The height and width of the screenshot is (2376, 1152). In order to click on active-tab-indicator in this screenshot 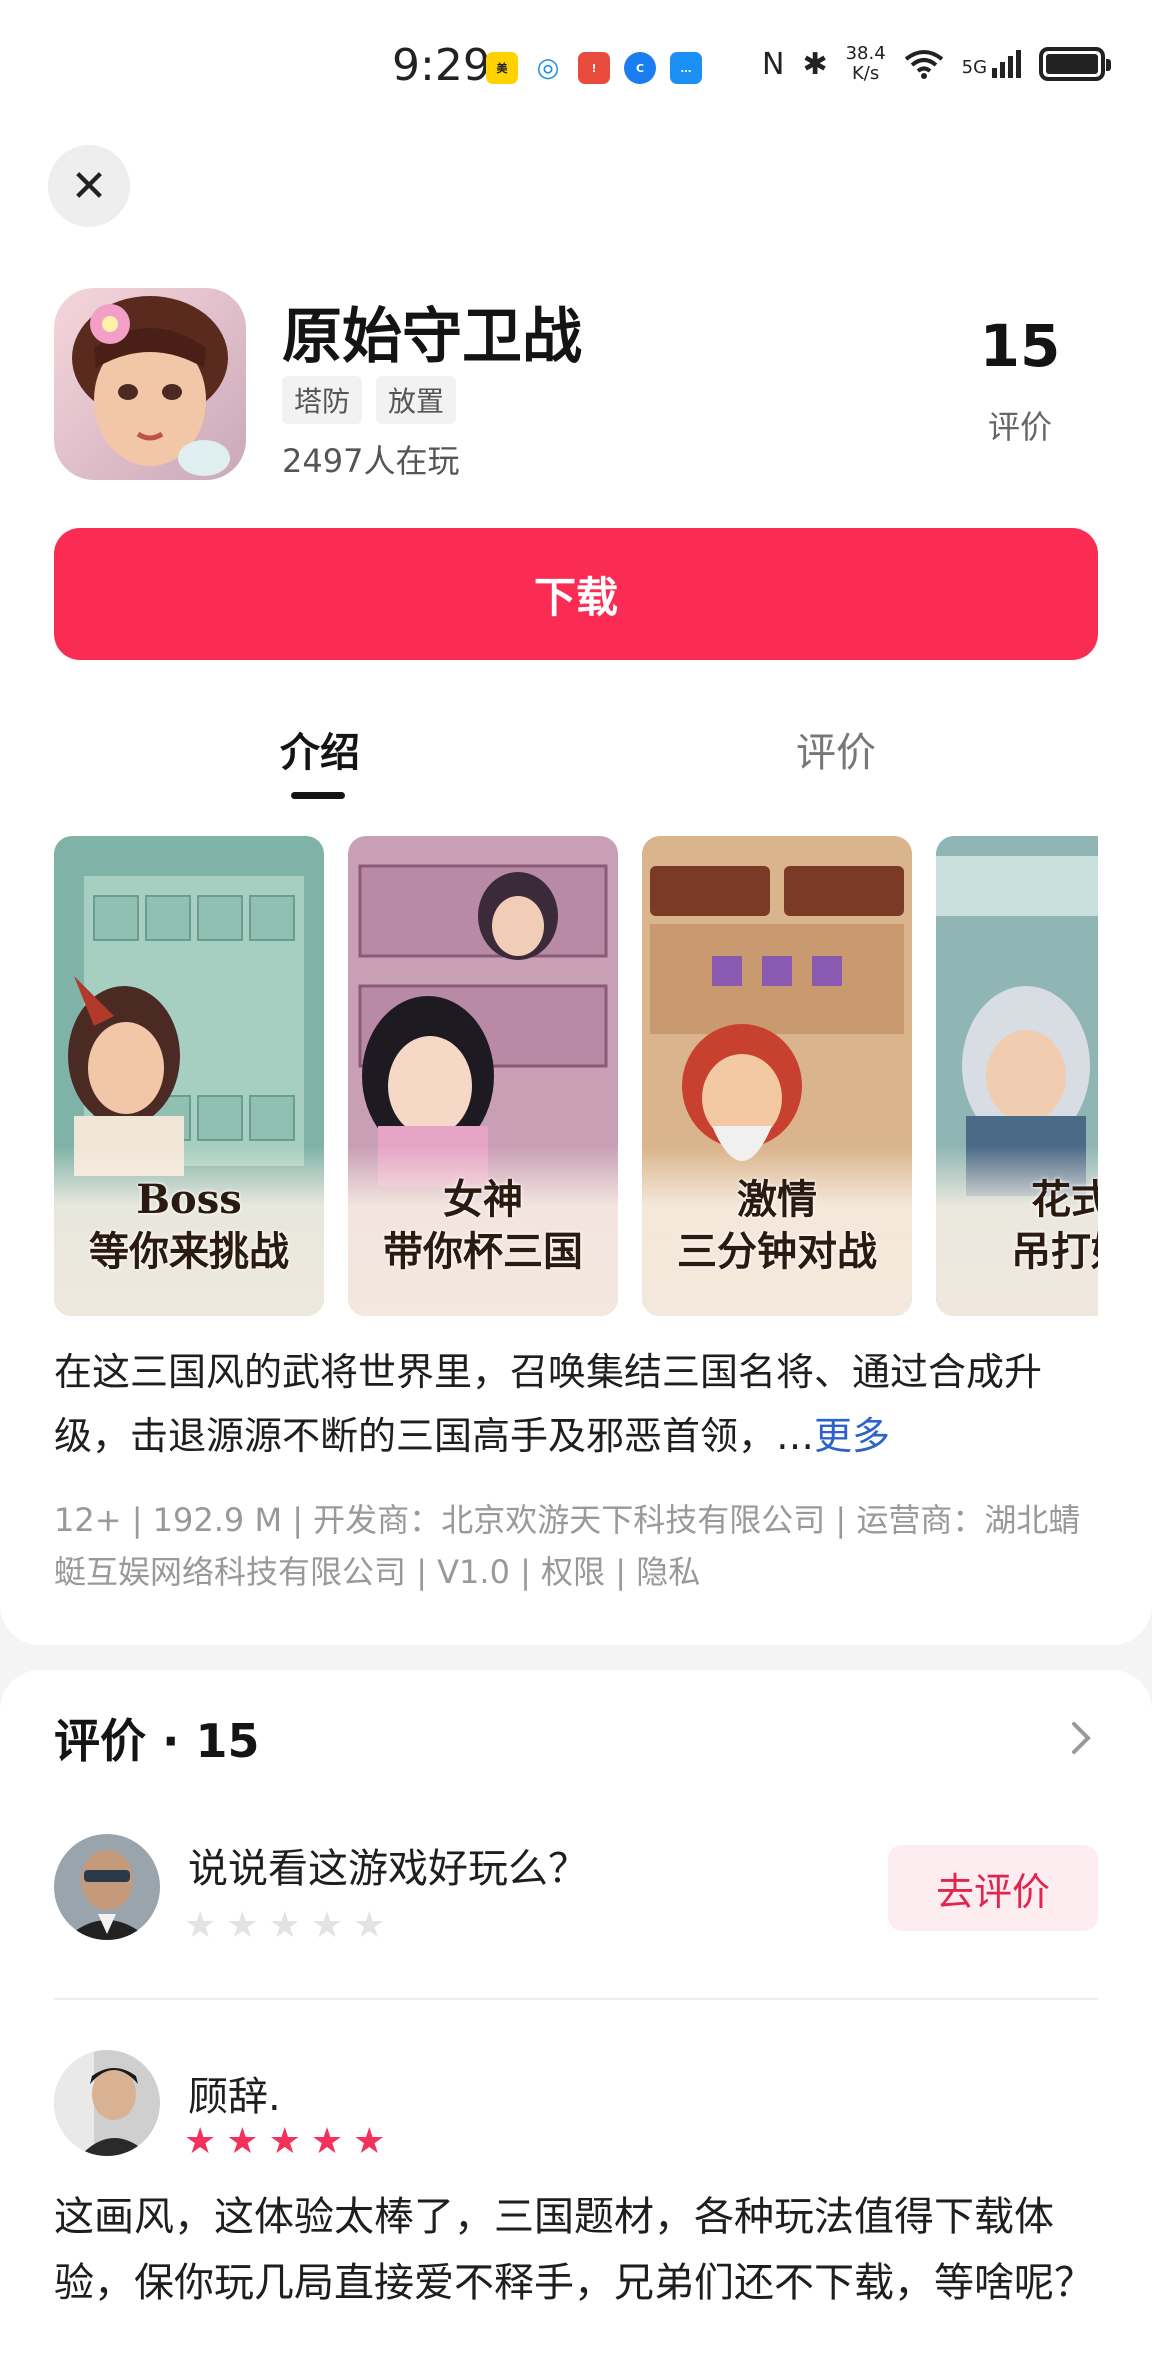, I will do `click(318, 795)`.